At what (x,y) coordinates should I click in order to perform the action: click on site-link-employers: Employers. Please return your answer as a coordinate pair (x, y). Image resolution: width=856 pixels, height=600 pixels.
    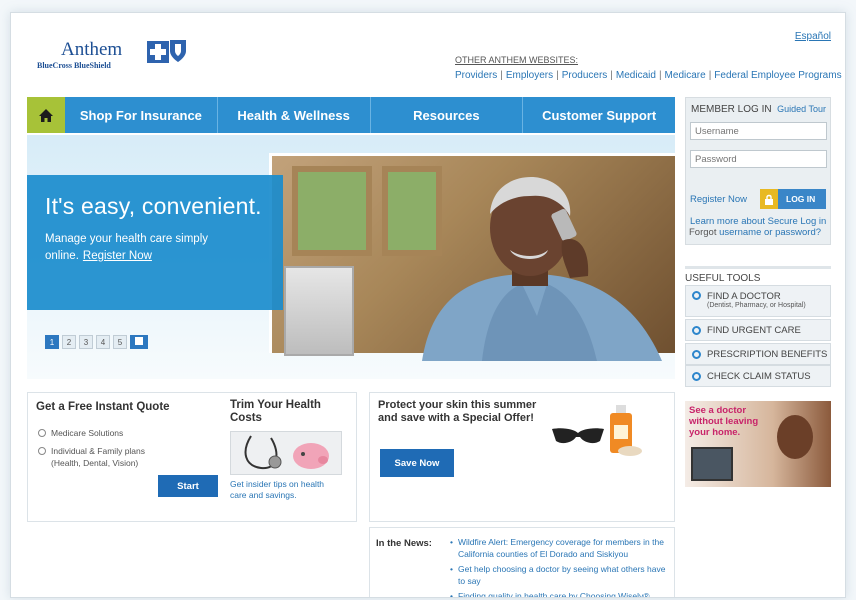
    Looking at the image, I should click on (529, 75).